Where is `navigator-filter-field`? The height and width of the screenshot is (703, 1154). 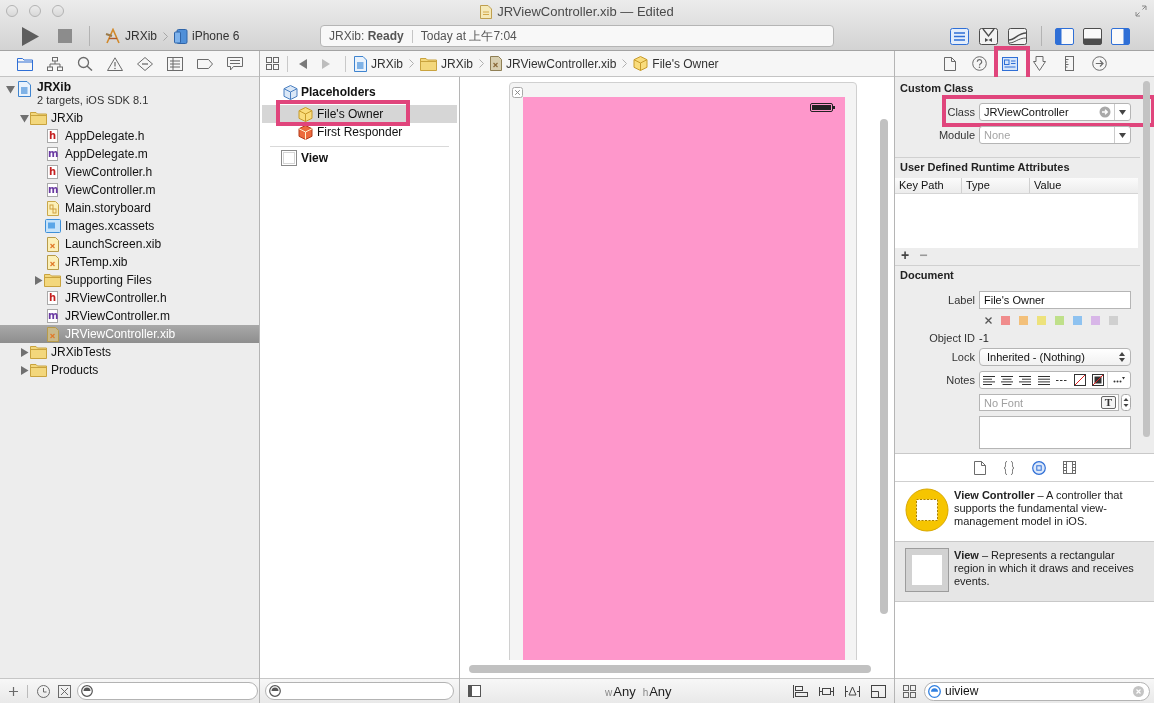 navigator-filter-field is located at coordinates (167, 691).